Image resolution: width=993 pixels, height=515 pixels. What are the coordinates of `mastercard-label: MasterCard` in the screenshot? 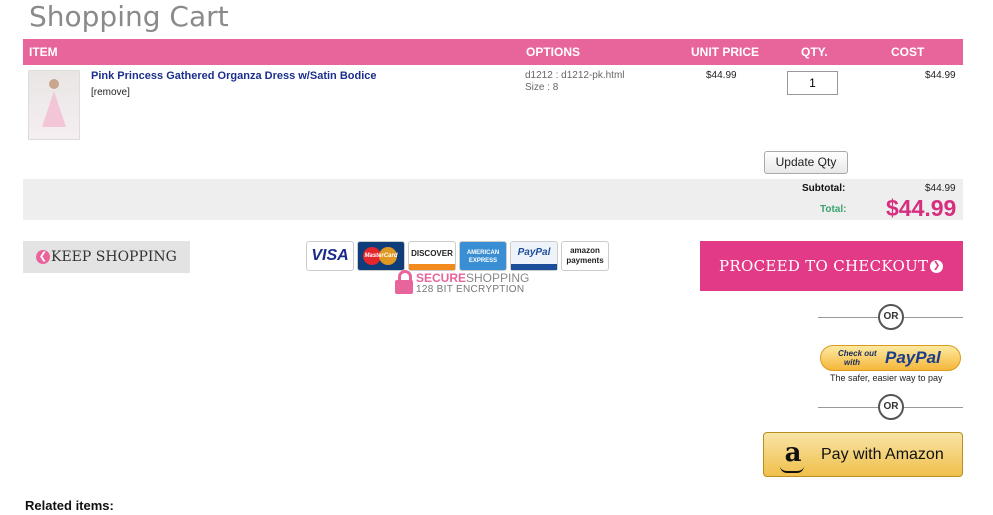 It's located at (381, 256).